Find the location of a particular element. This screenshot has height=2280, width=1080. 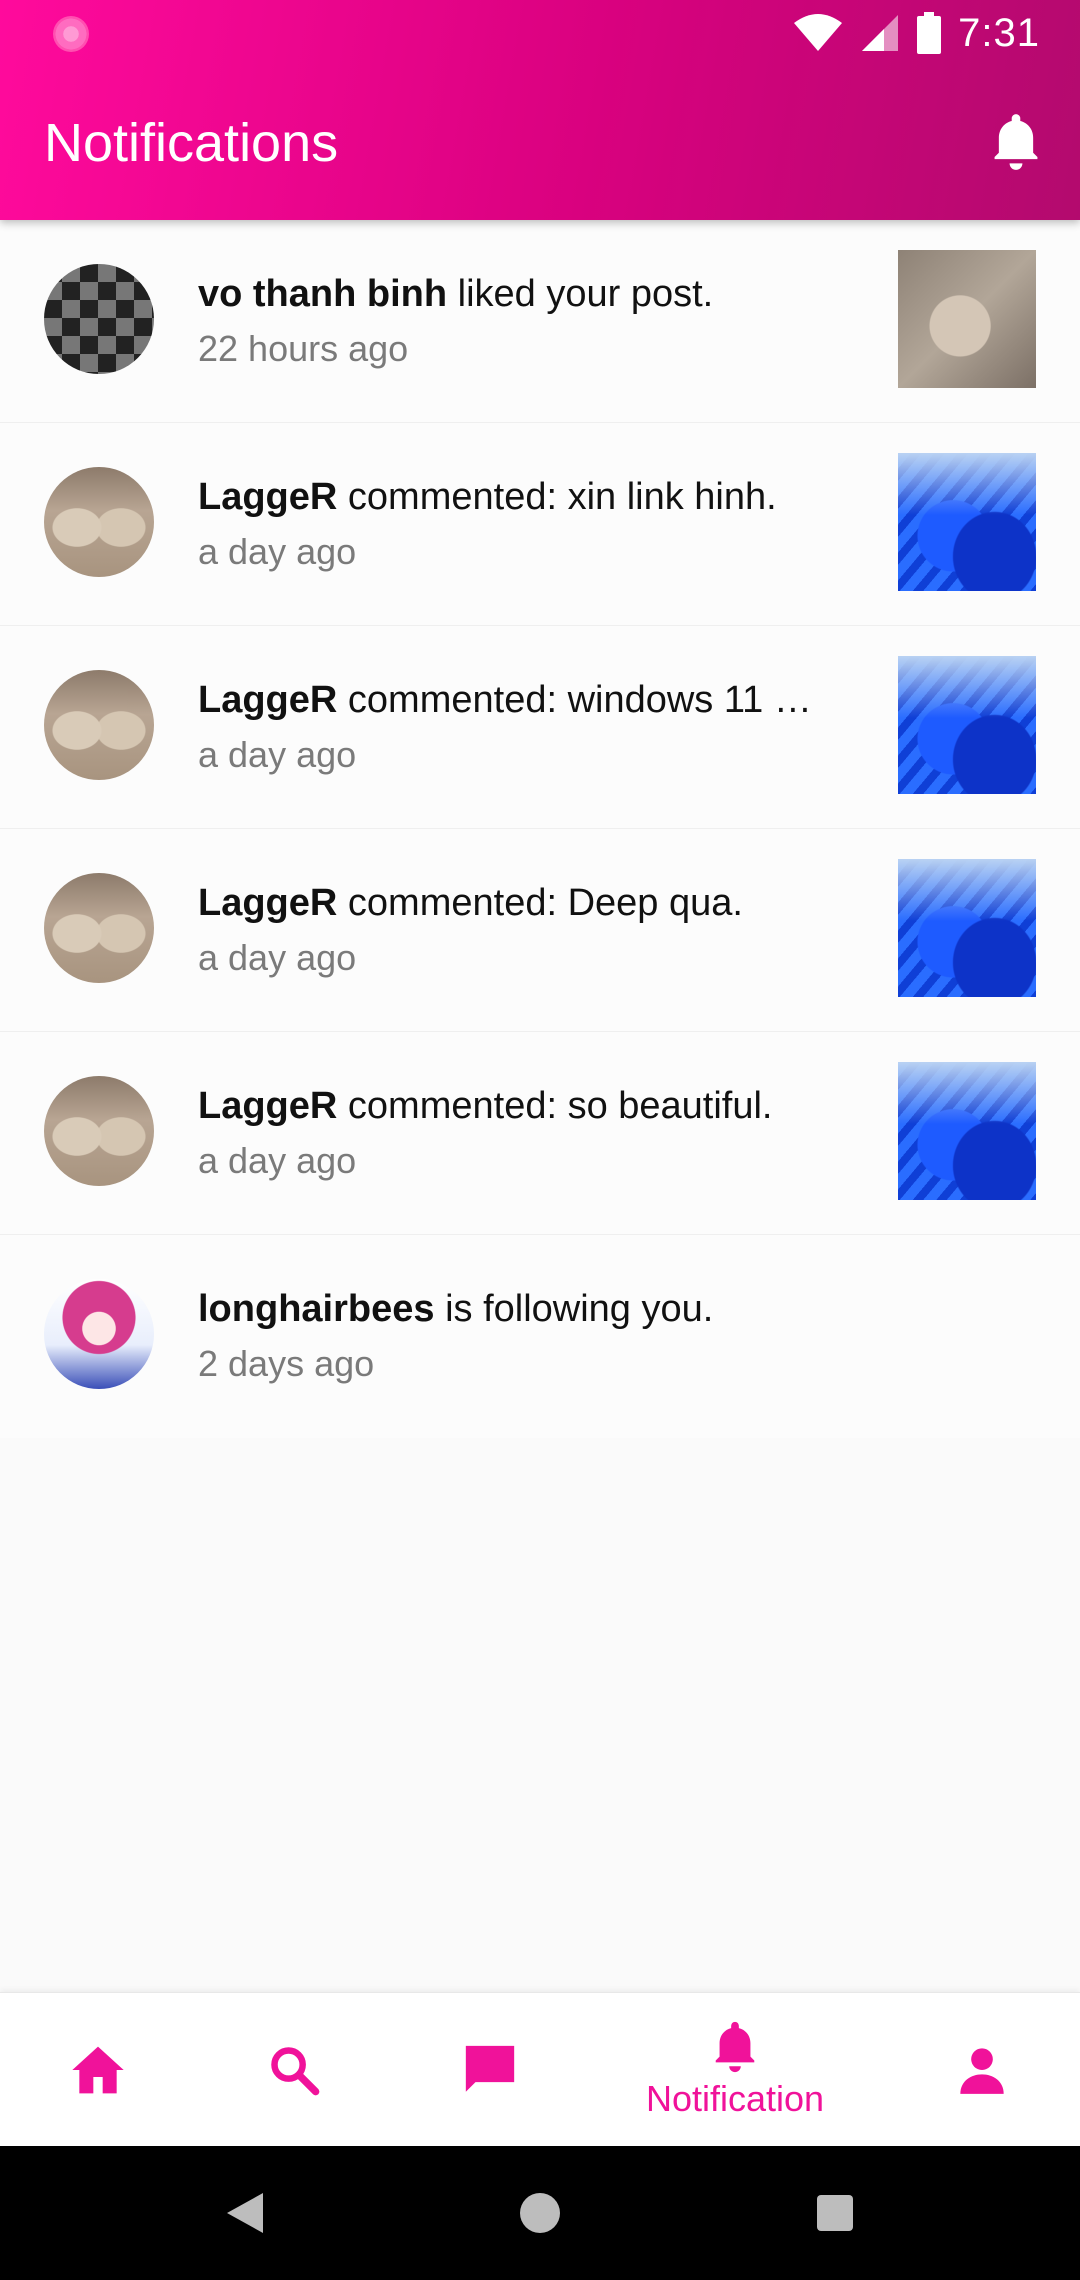

notification-action: commented: xin link hinh. is located at coordinates (562, 497).